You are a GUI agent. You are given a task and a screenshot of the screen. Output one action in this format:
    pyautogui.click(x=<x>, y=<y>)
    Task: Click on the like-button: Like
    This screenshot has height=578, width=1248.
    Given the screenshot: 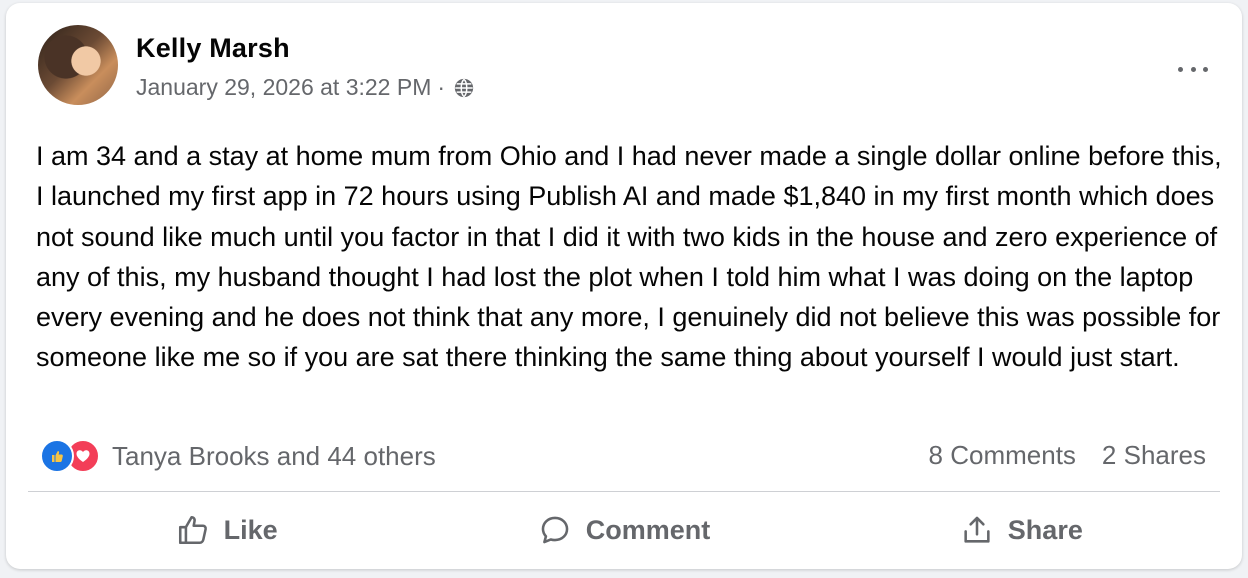 What is the action you would take?
    pyautogui.click(x=226, y=530)
    